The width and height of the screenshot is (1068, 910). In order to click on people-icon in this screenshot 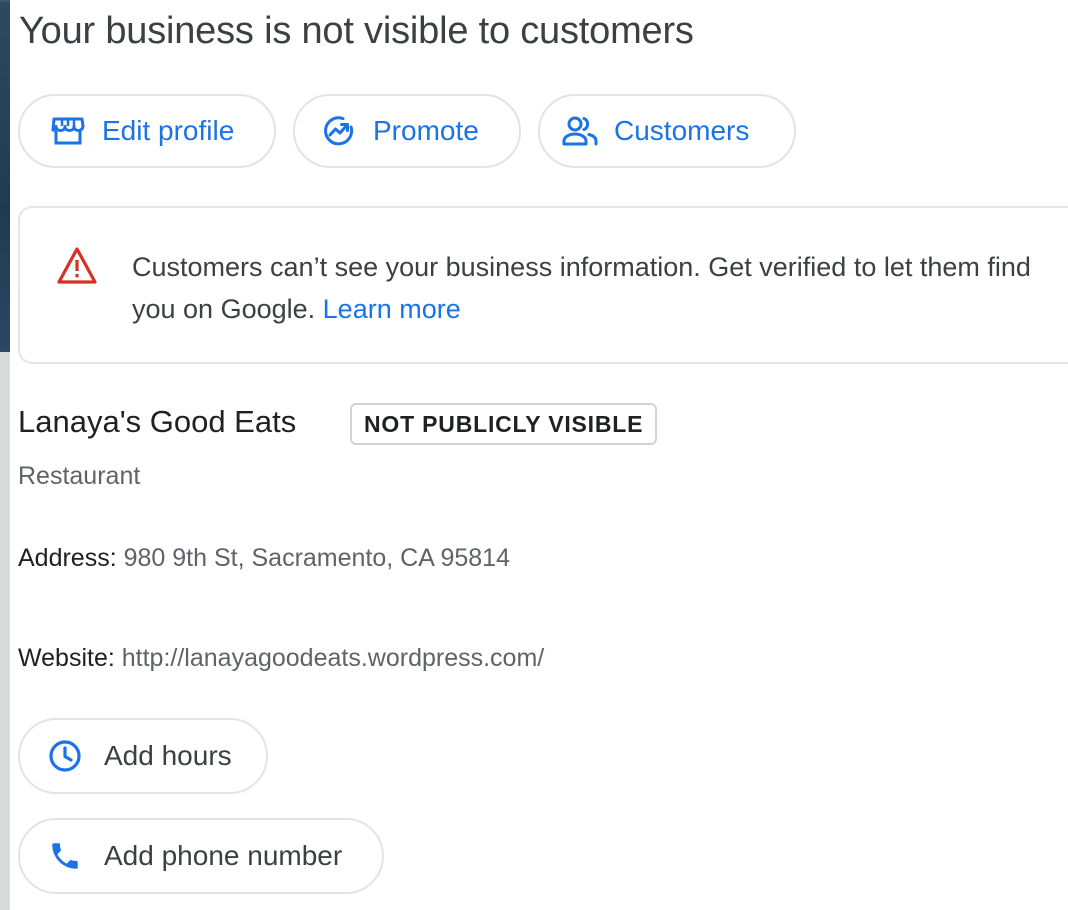, I will do `click(580, 131)`.